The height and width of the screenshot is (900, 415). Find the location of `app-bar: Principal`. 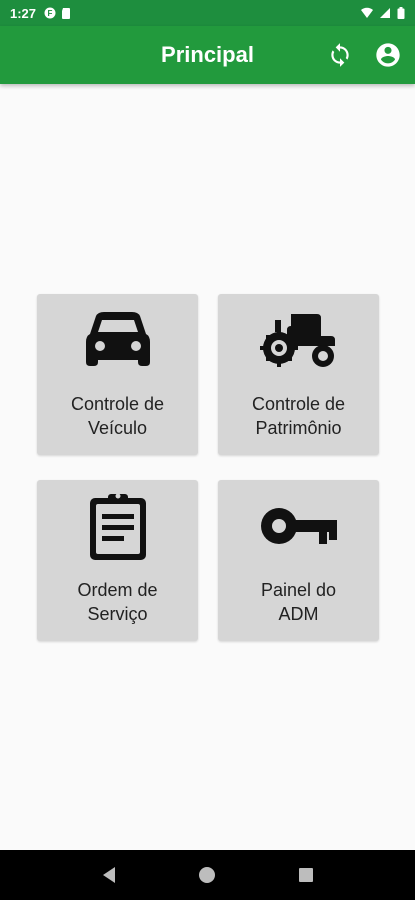

app-bar: Principal is located at coordinates (207, 55).